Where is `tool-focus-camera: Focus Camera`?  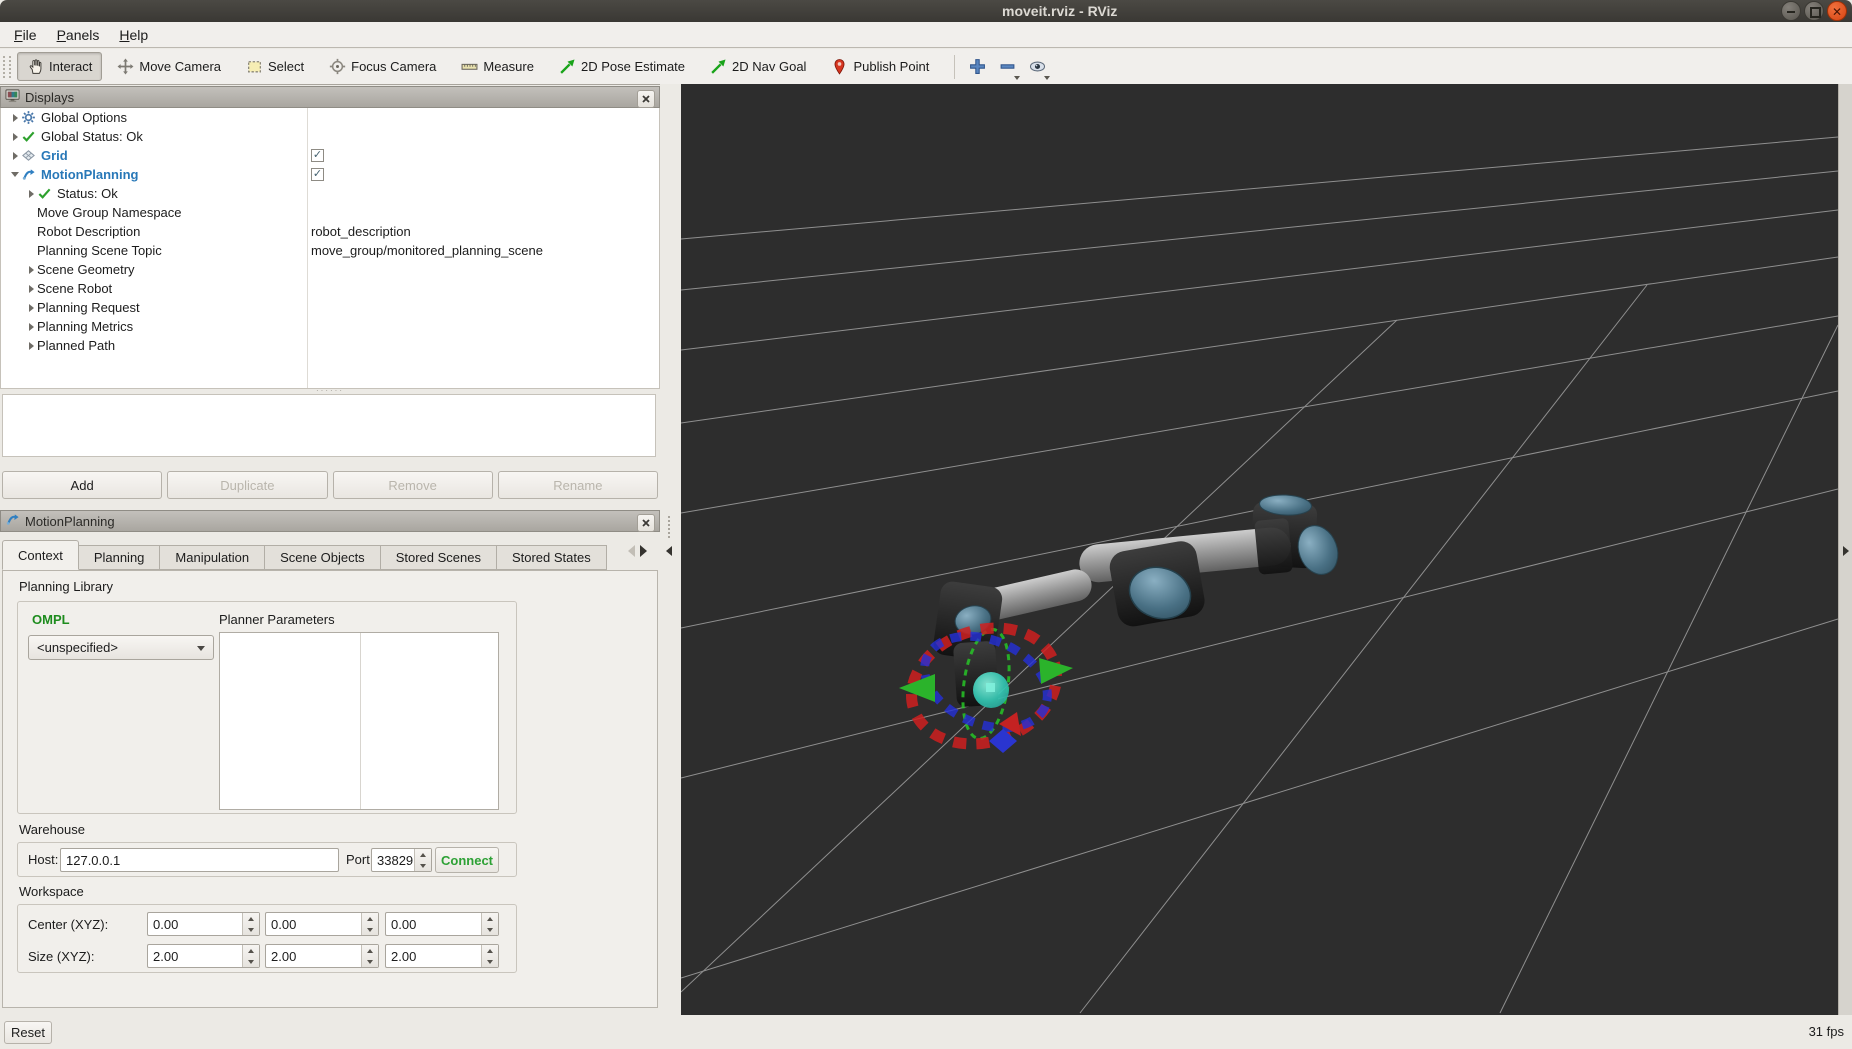
tool-focus-camera: Focus Camera is located at coordinates (382, 66).